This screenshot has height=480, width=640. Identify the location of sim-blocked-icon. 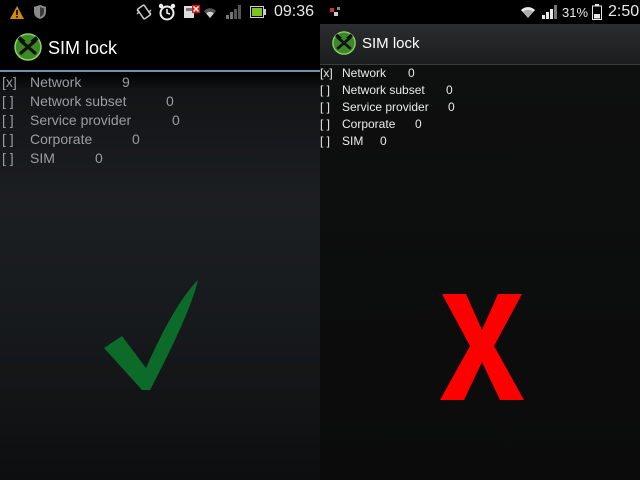
(192, 12).